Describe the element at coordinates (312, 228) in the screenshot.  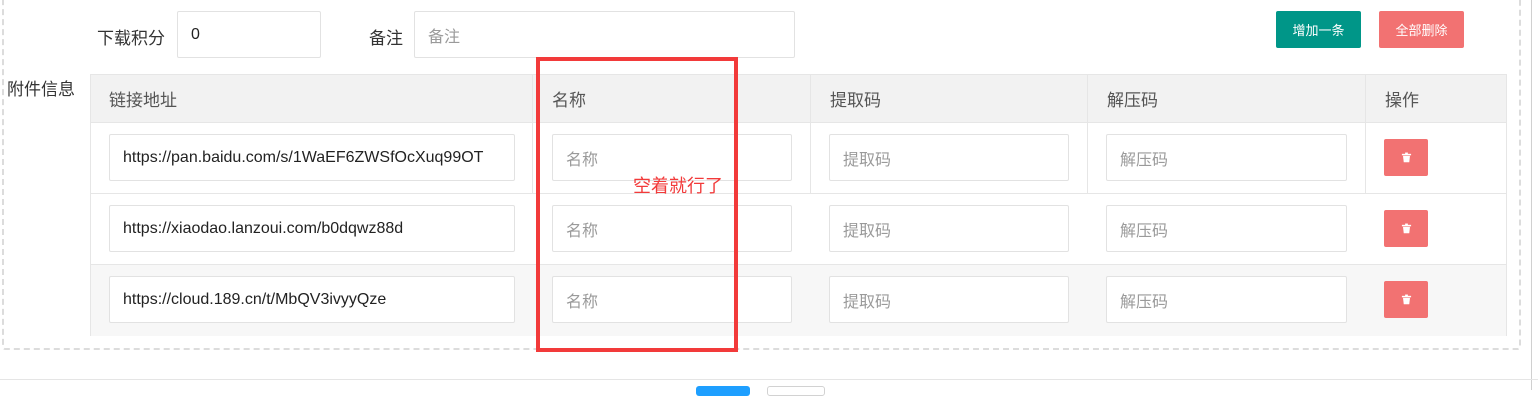
I see `url-input: https://xiaodao.lanzoui.com/b0dqwz88d` at that location.